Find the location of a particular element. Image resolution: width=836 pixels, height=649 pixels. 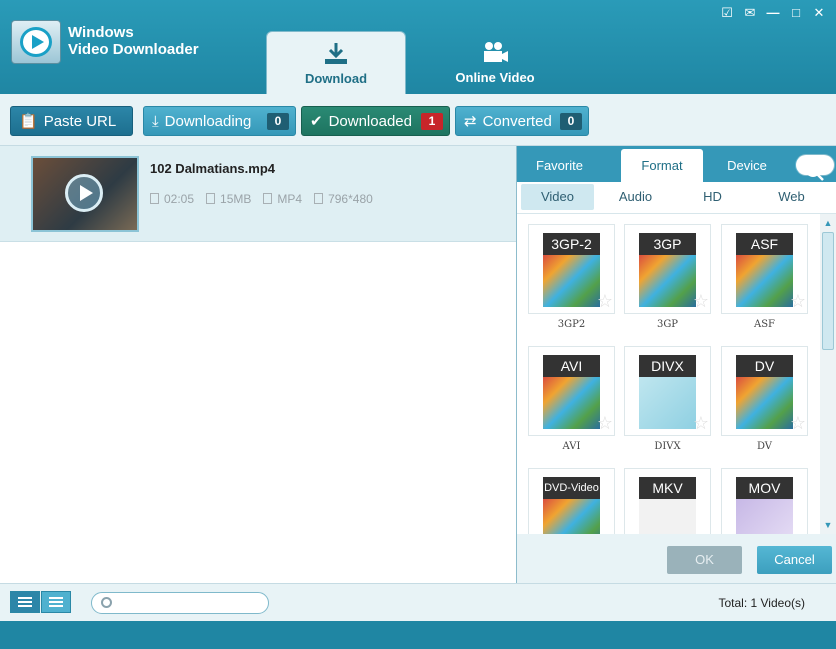

clipboard-icon: 📋 is located at coordinates (28, 121).